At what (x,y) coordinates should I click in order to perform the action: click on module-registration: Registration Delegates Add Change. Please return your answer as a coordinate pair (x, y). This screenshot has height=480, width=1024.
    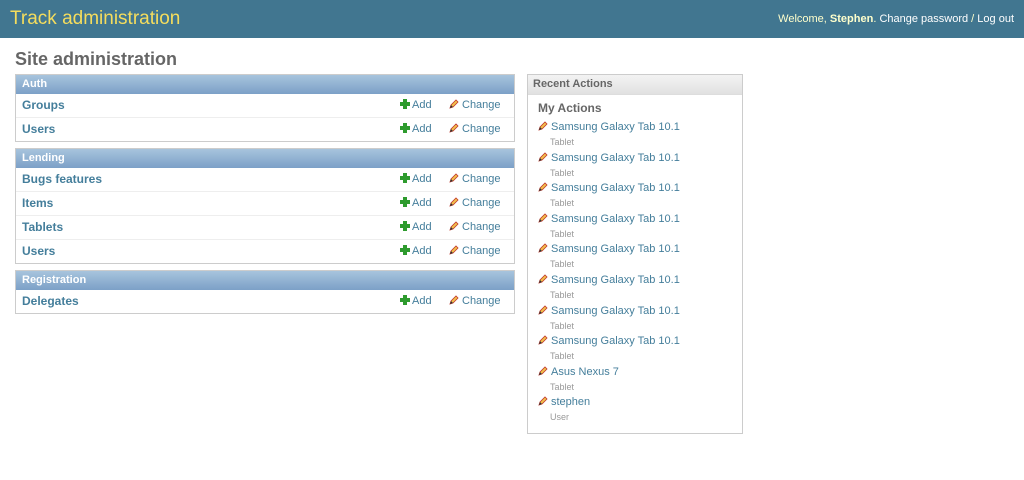
    Looking at the image, I should click on (265, 292).